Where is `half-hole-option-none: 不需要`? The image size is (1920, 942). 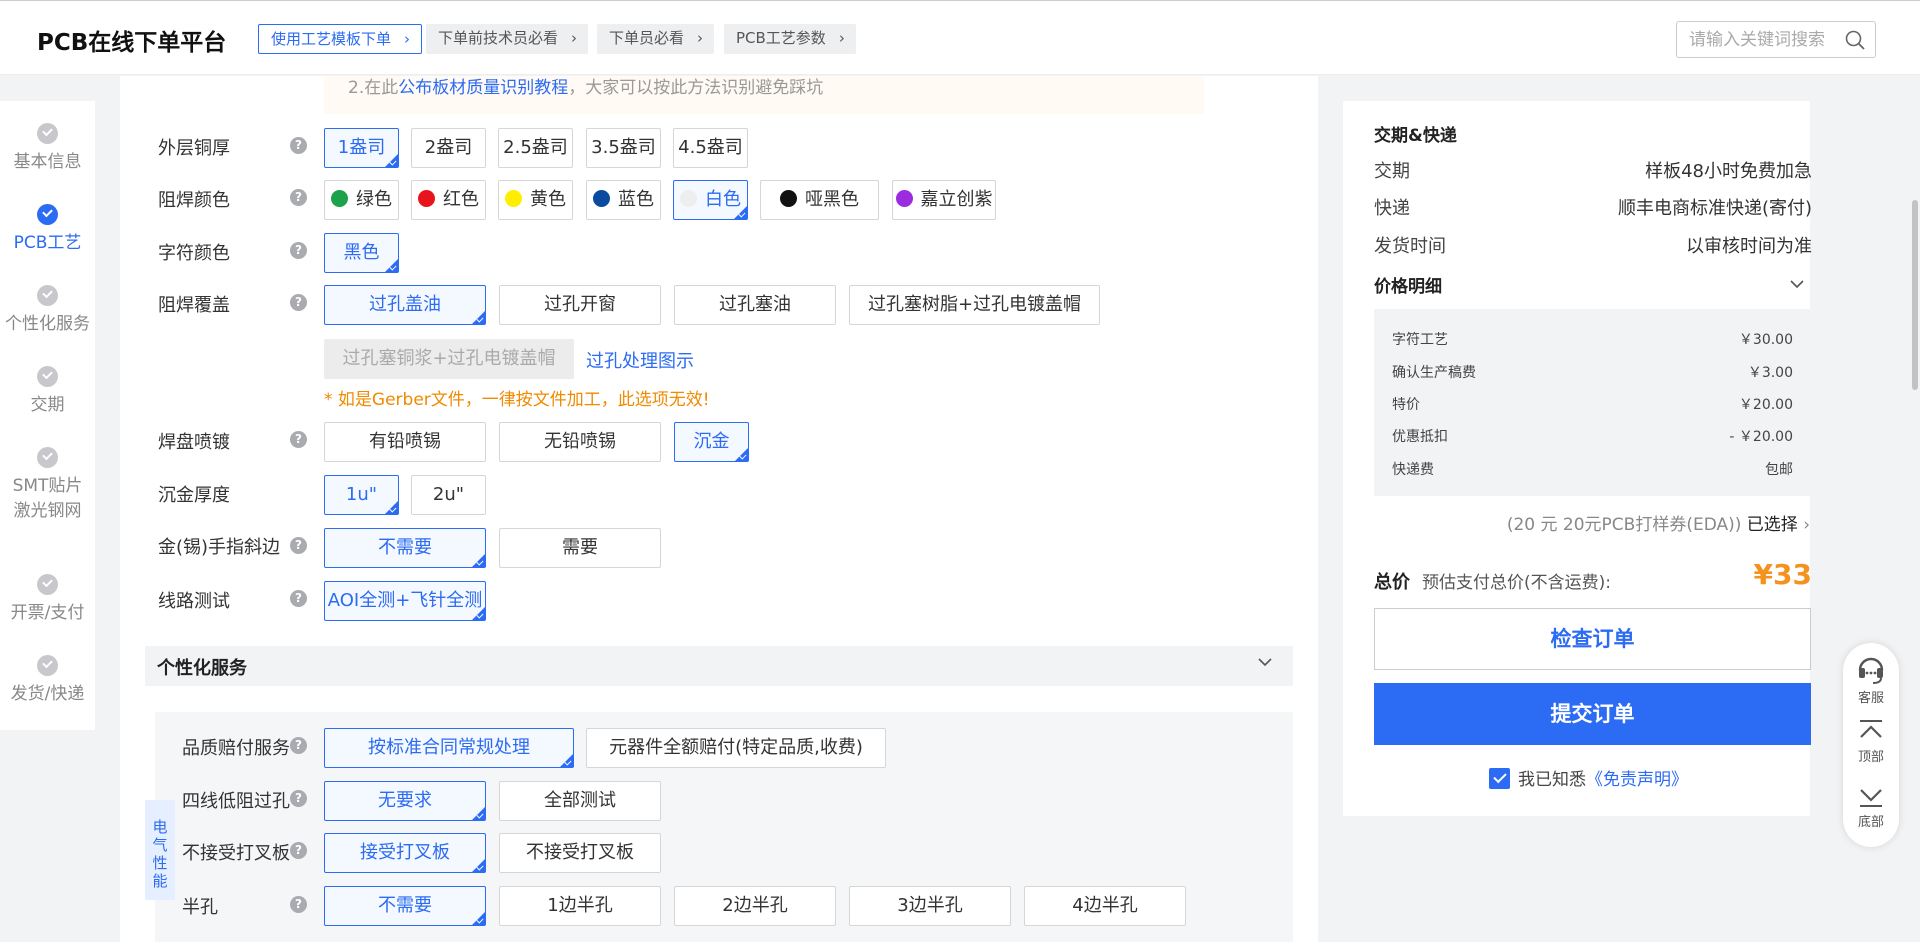
half-hole-option-none: 不需要 is located at coordinates (405, 906).